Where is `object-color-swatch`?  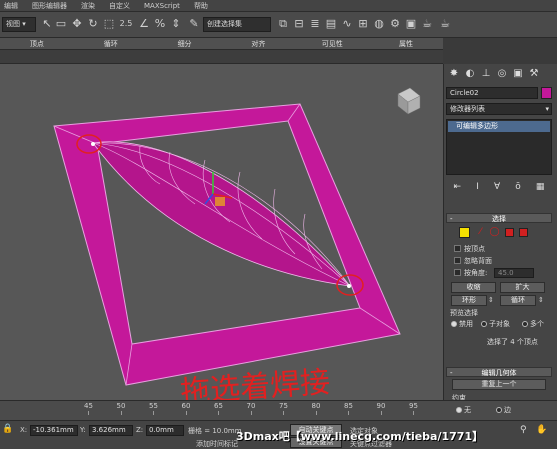 object-color-swatch is located at coordinates (546, 93).